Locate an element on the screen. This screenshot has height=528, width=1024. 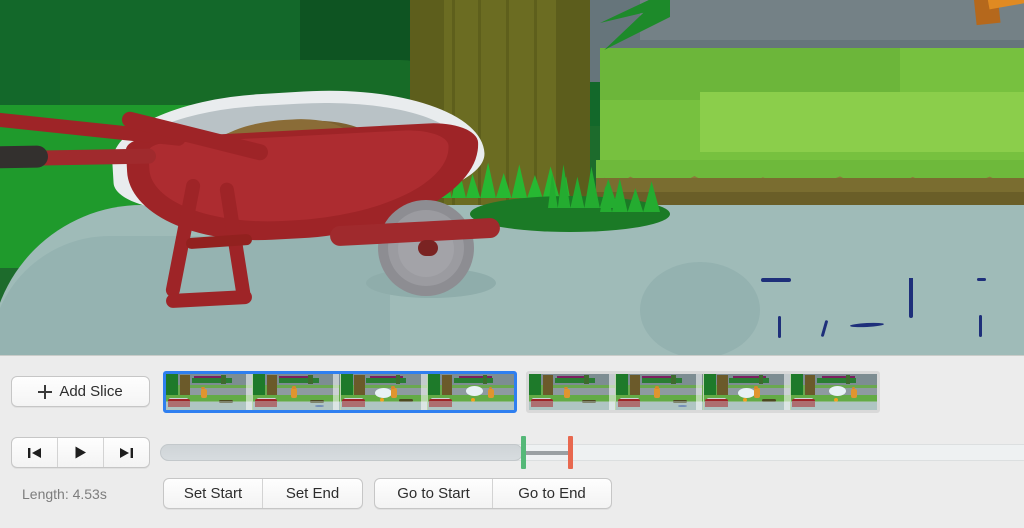
navigate-actions-group: Go to Start Go to End is located at coordinates (493, 493).